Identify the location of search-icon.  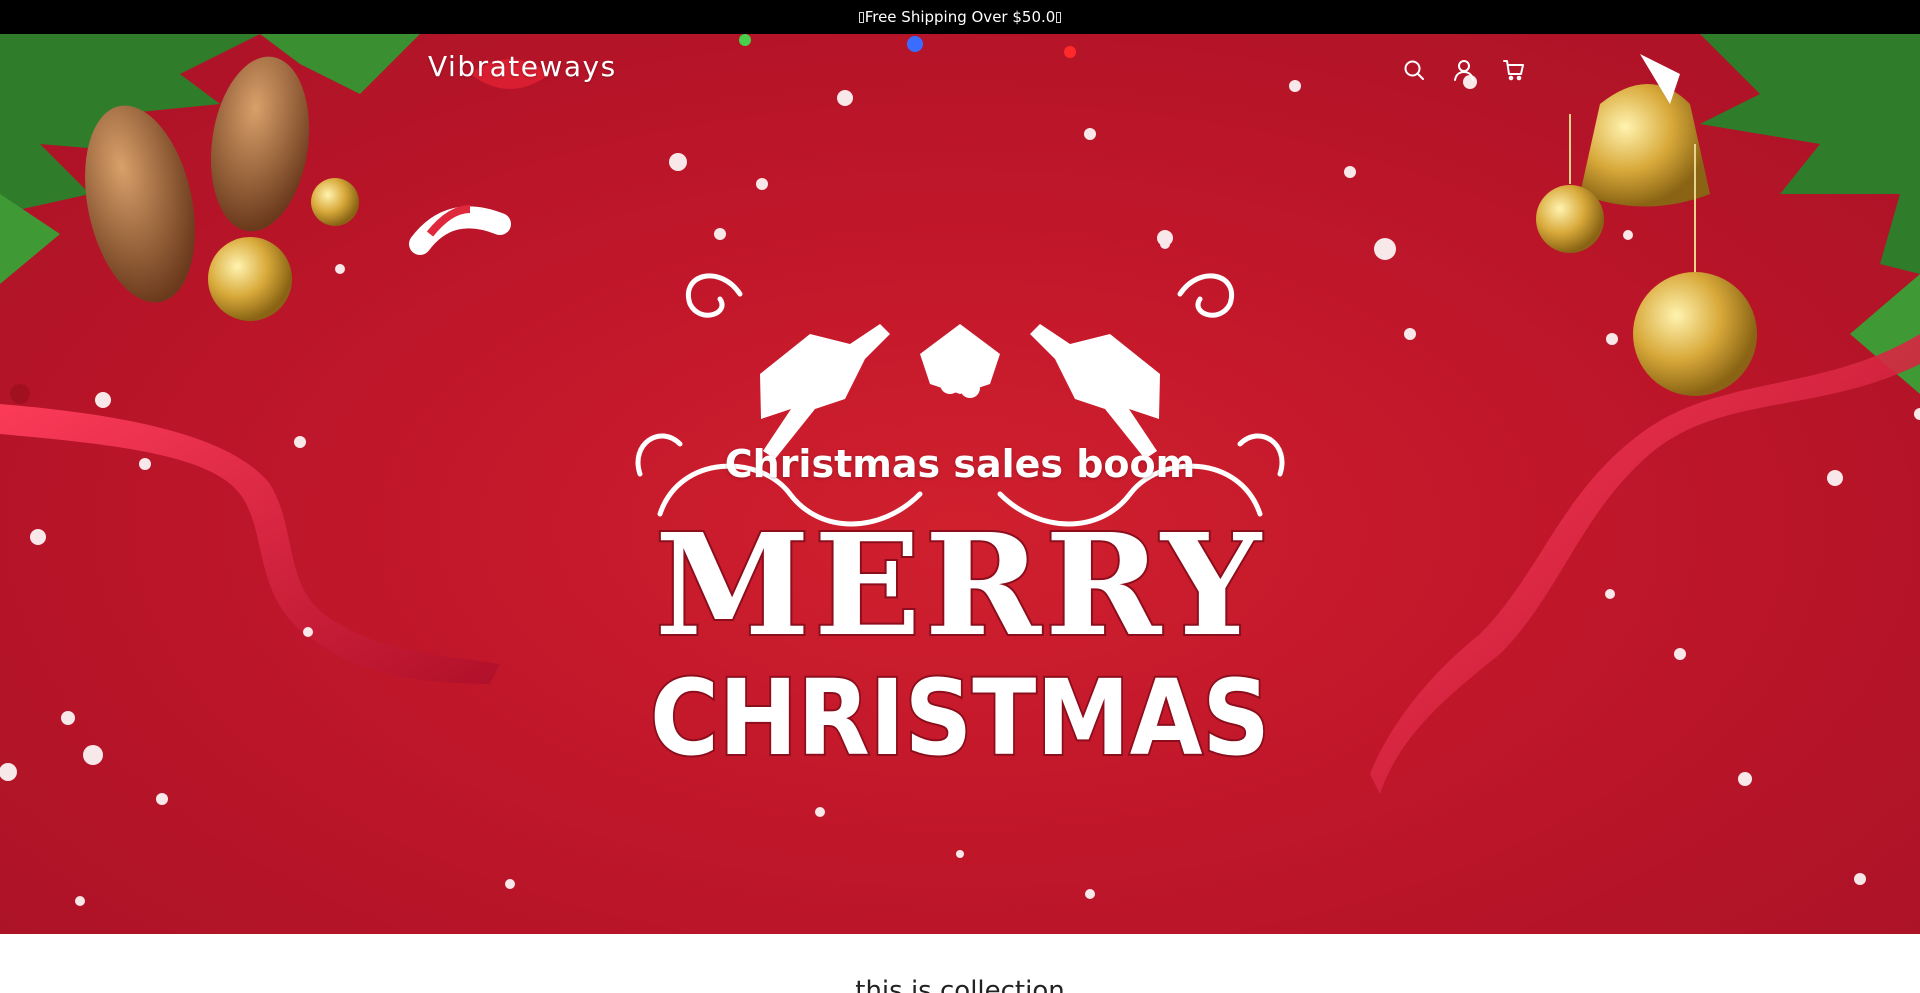
(1414, 70).